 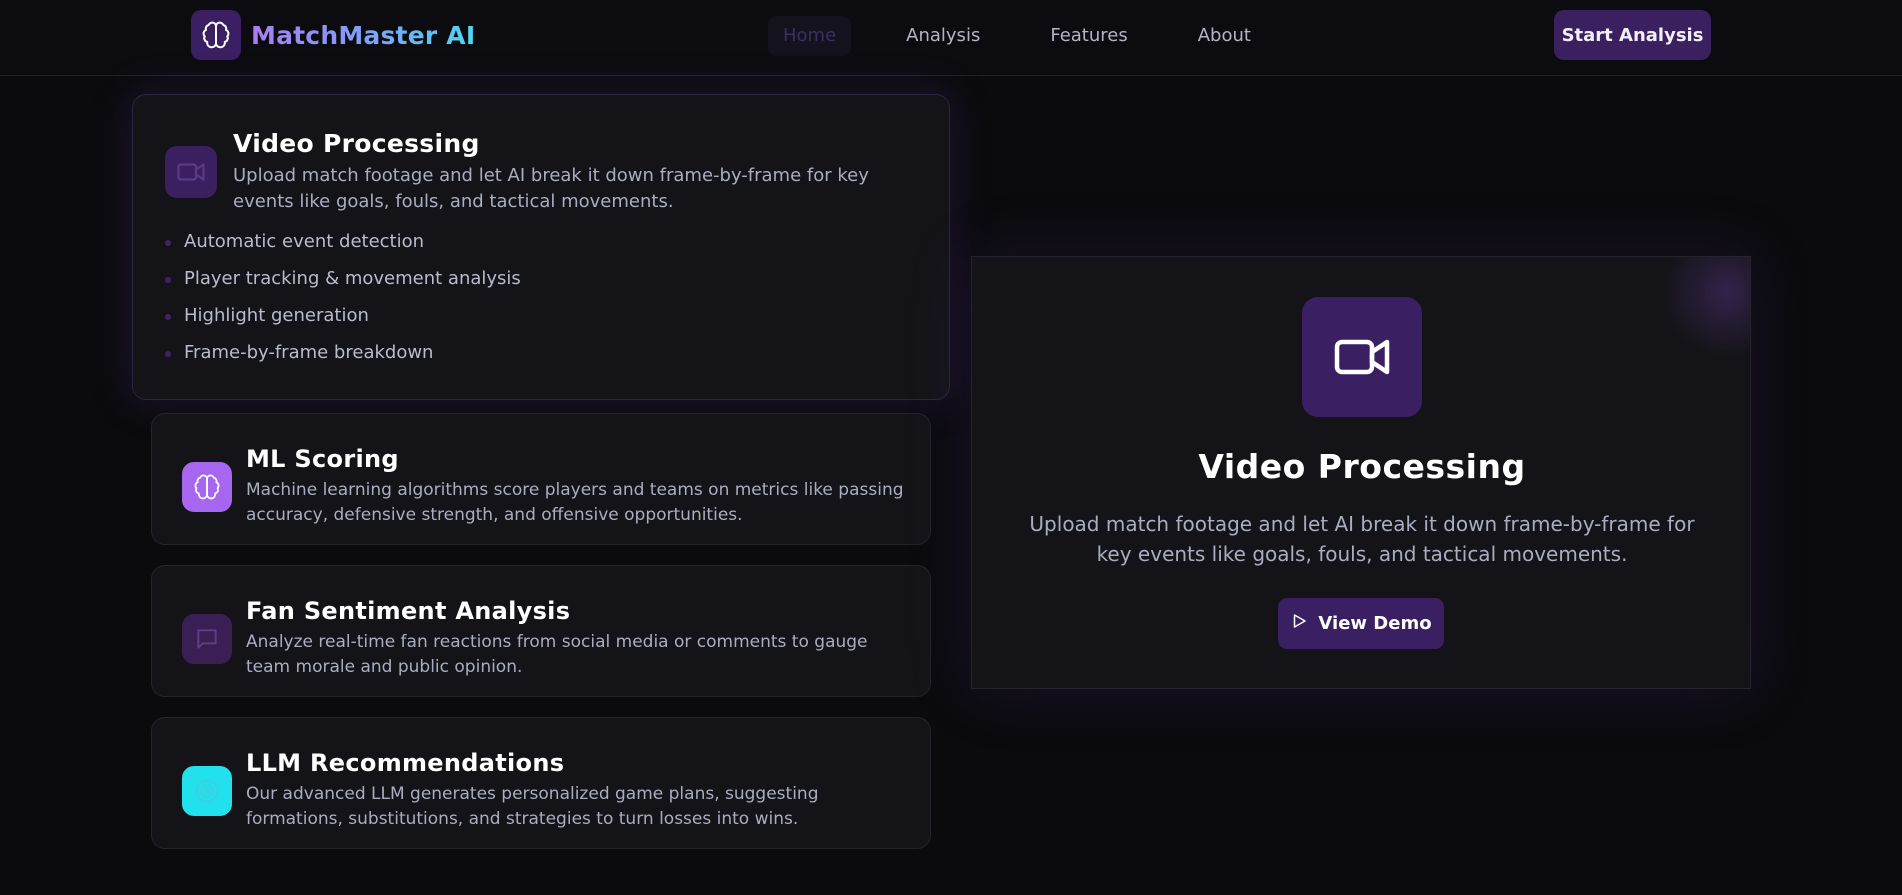 What do you see at coordinates (207, 639) in the screenshot?
I see `chat-bubble-icon` at bounding box center [207, 639].